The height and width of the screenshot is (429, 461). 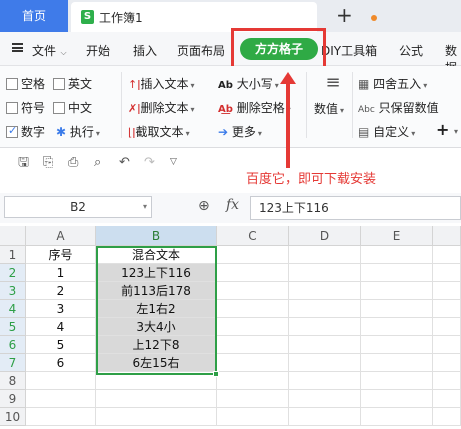 I want to click on menu-file: 文件 ⌵, so click(x=49, y=50).